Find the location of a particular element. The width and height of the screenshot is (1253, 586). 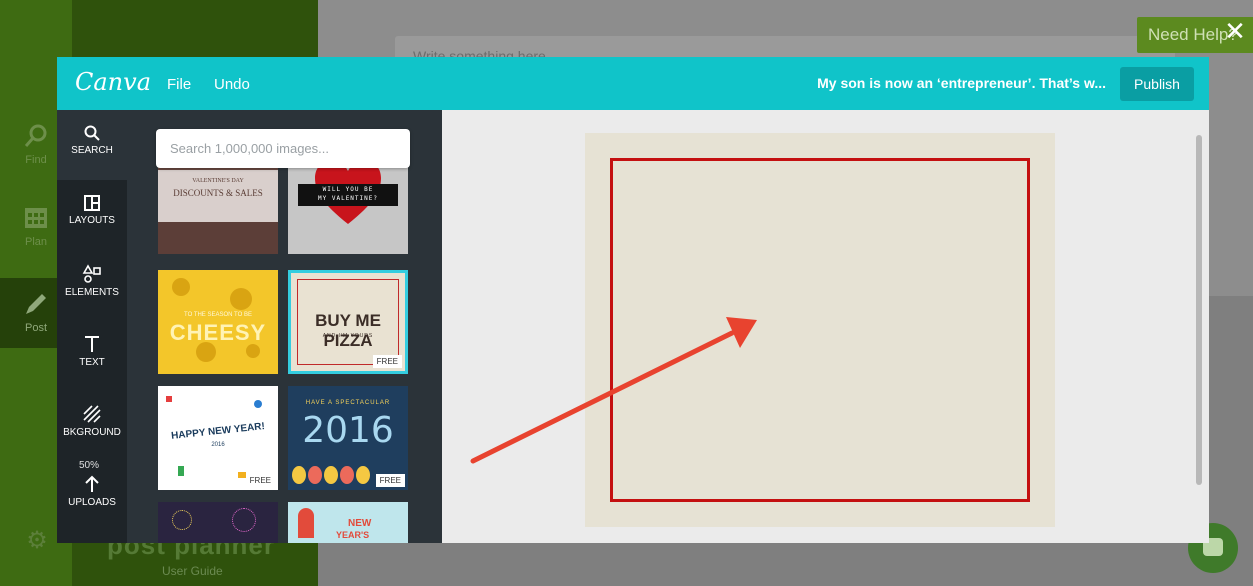

menu-file: File is located at coordinates (179, 84).